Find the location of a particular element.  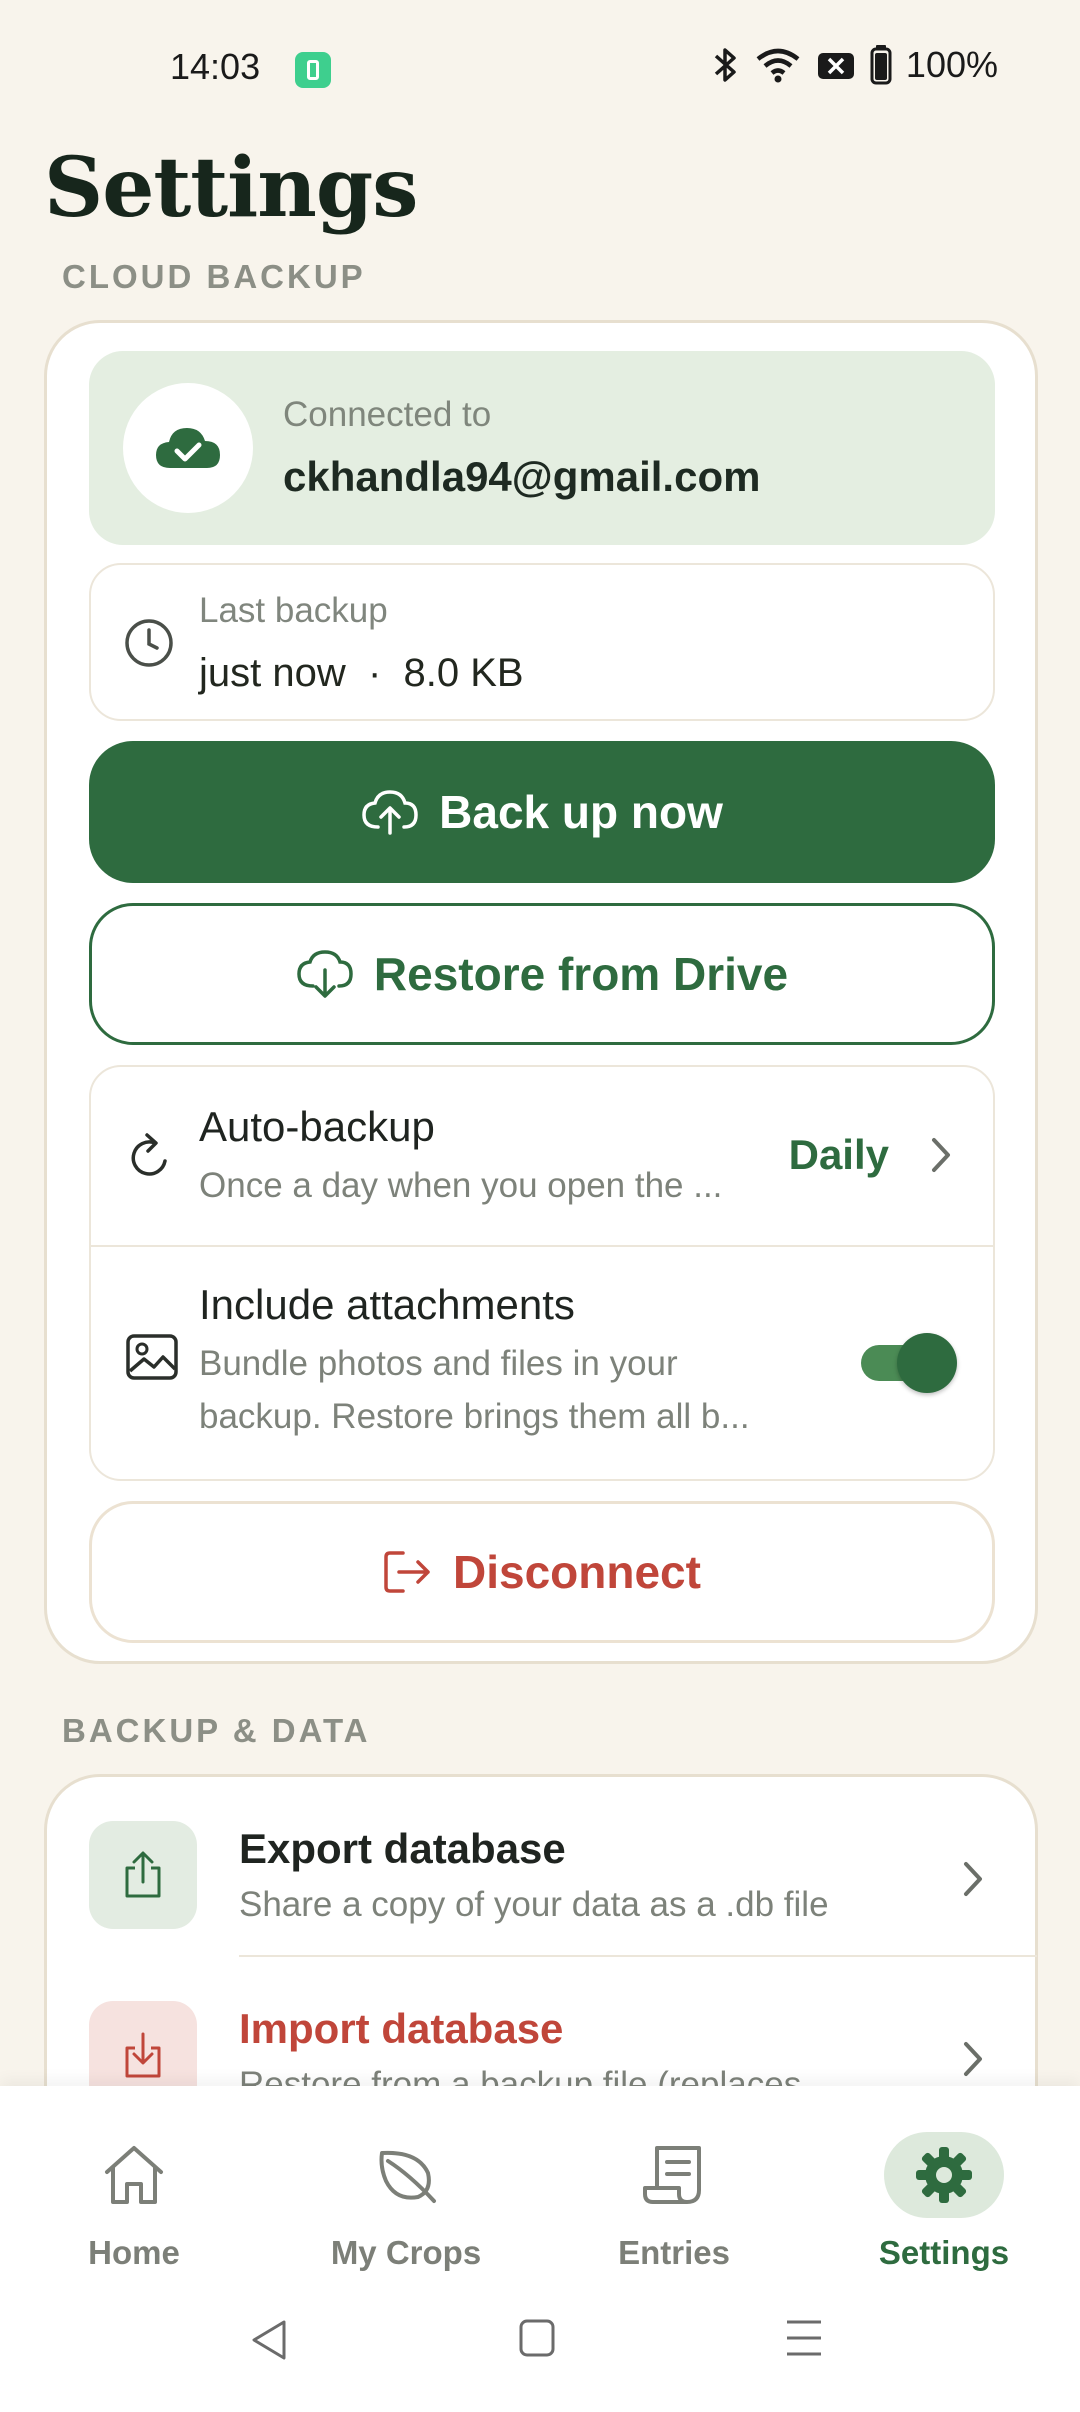

restore-from-drive-label: Restore from Drive is located at coordinates (581, 974).